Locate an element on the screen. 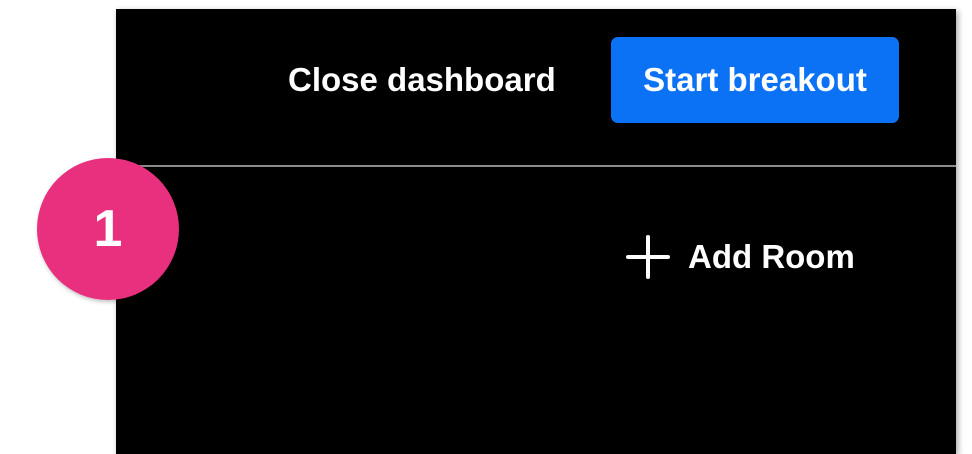  close-dashboard-button: Close dashboard is located at coordinates (422, 80).